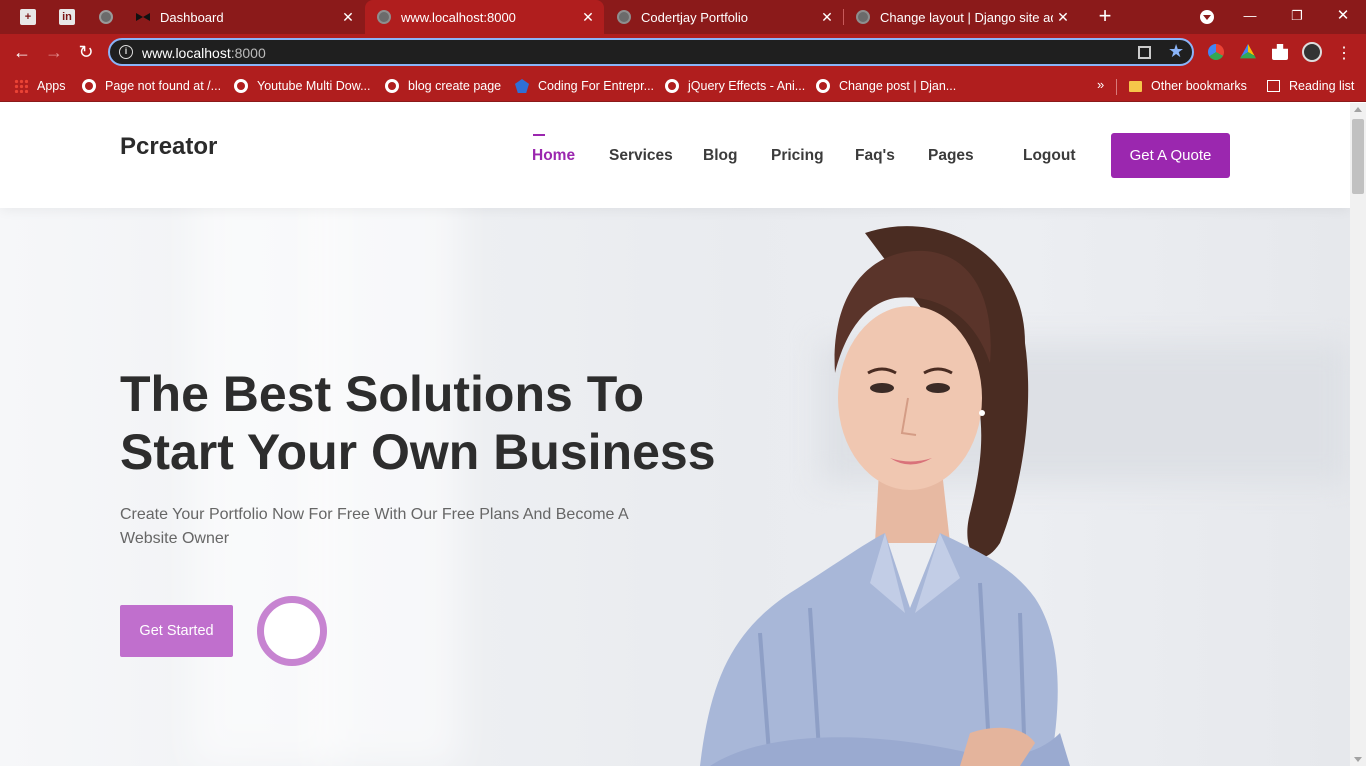 Image resolution: width=1366 pixels, height=766 pixels. I want to click on back-button: ←, so click(22, 52).